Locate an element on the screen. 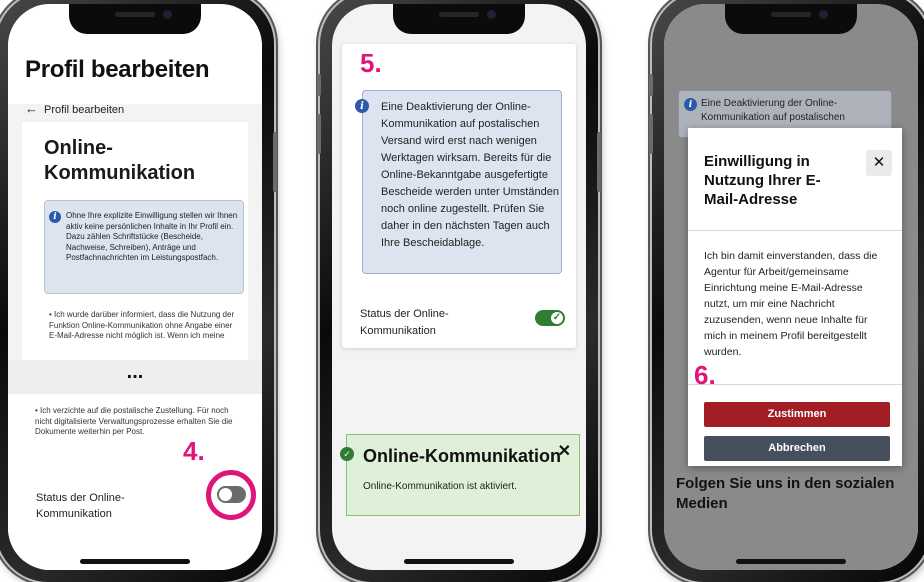 This screenshot has height=582, width=924. online-communication-toggle: ✓ is located at coordinates (550, 318).